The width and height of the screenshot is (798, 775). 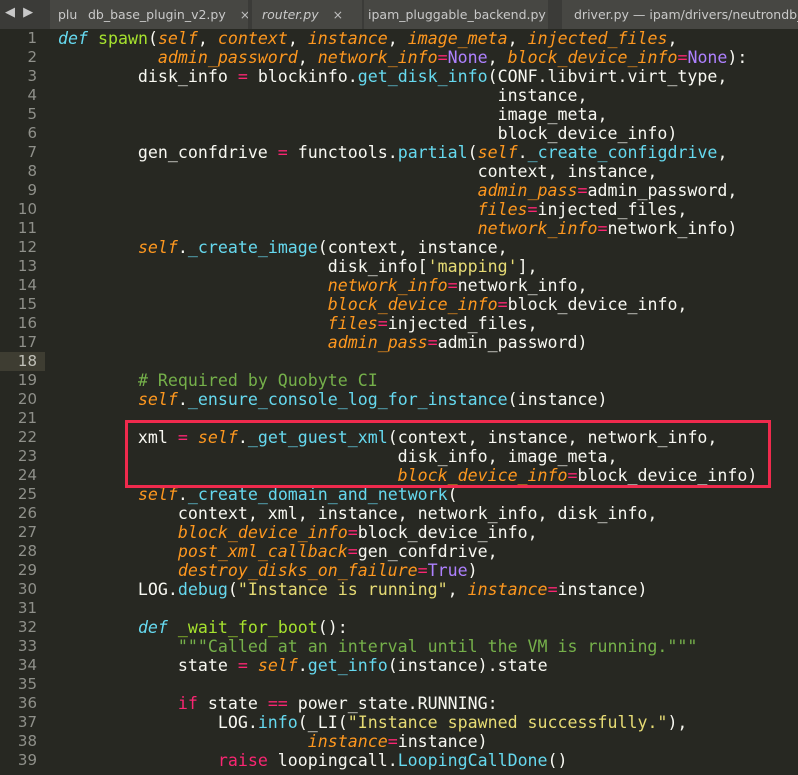 I want to click on code-line: 15 block_device_info=block_device_info,, so click(x=399, y=304).